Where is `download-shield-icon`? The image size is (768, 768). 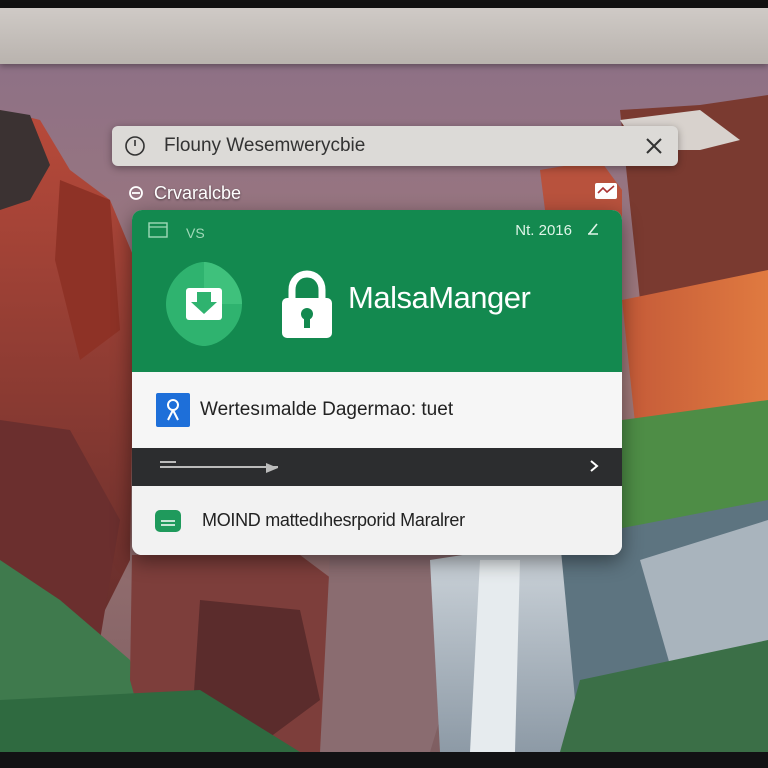
download-shield-icon is located at coordinates (204, 304).